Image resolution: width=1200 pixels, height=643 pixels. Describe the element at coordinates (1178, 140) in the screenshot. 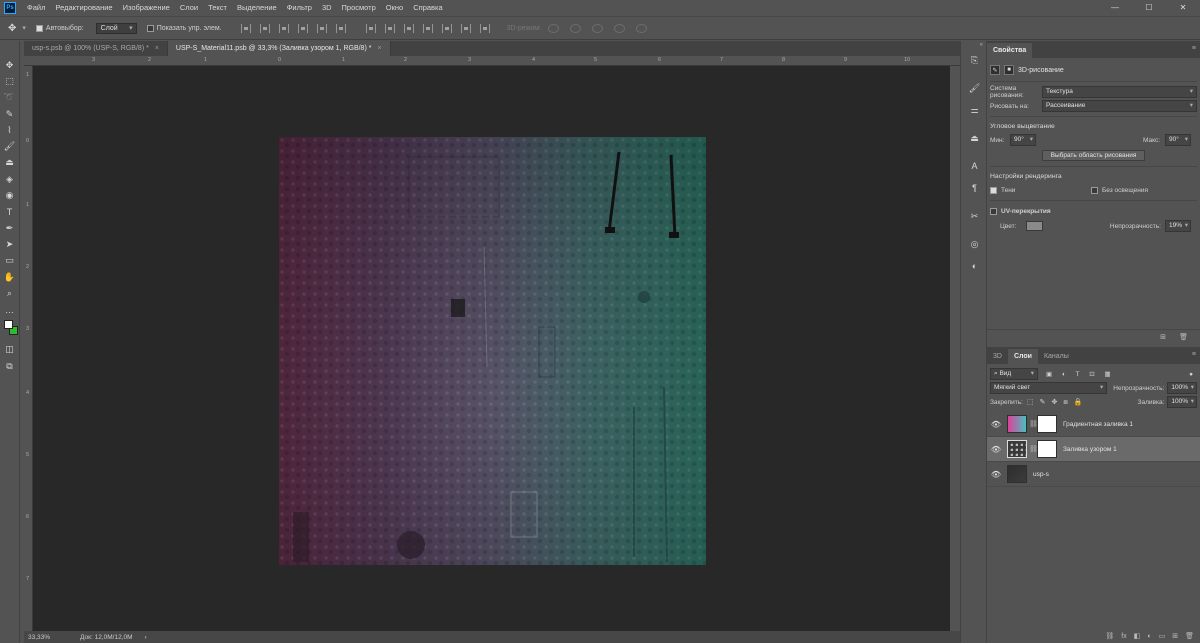

I see `max-field: 90°` at that location.